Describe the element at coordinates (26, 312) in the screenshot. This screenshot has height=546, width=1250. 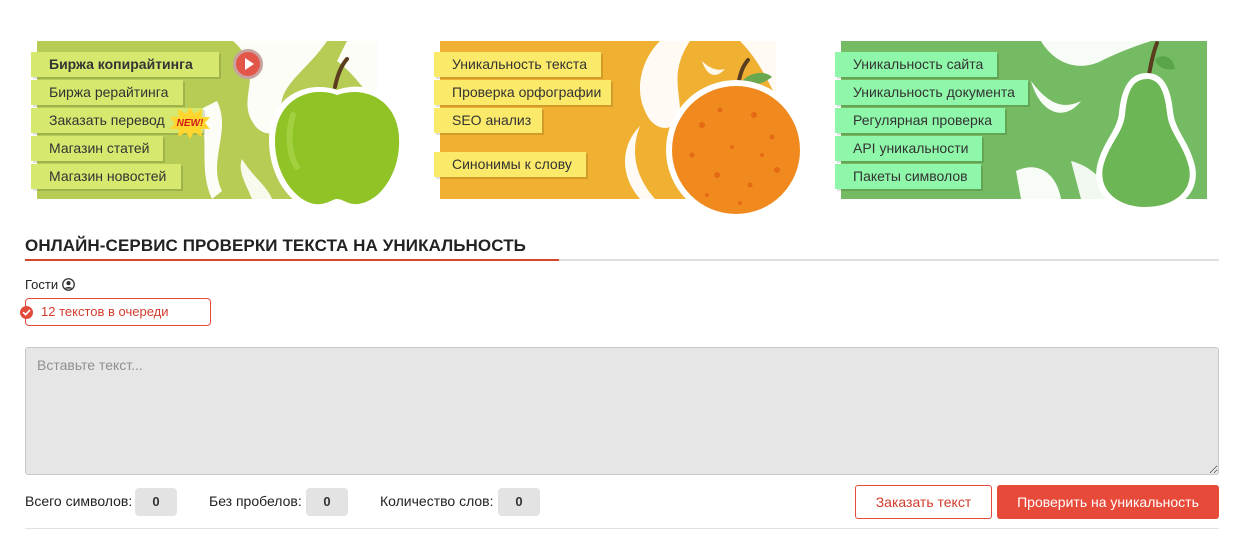
I see `check-circle-icon` at that location.